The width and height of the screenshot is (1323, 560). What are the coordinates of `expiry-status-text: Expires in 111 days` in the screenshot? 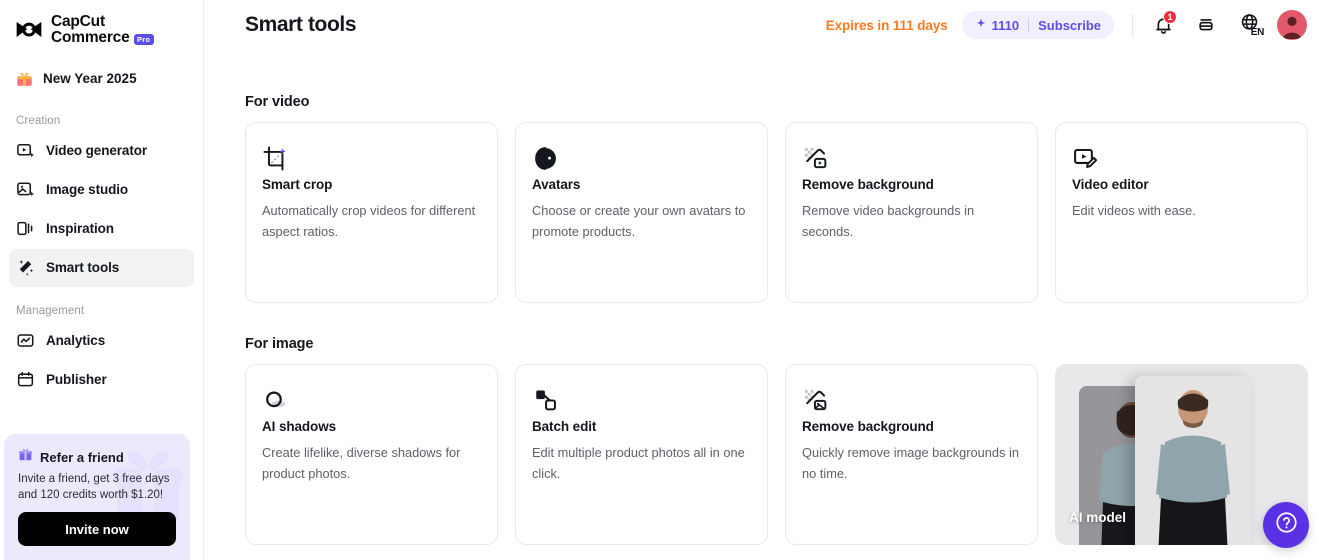 It's located at (886, 25).